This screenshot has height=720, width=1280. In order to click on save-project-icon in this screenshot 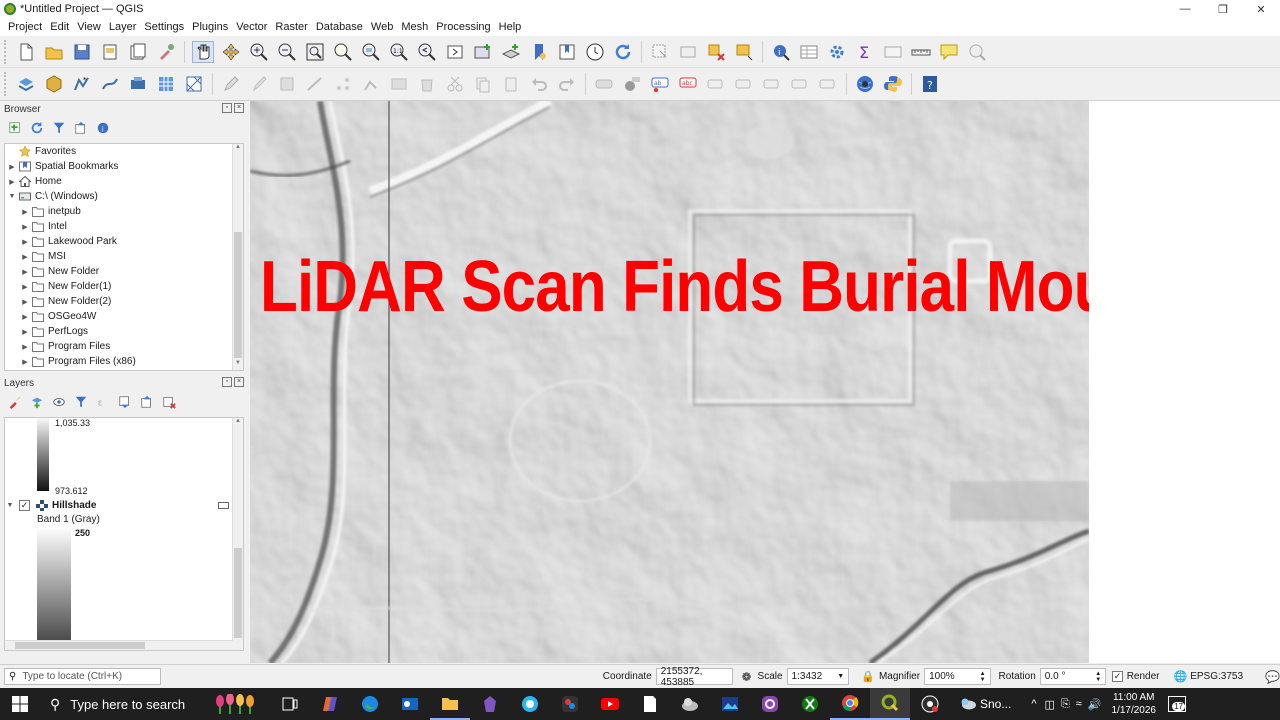, I will do `click(82, 52)`.